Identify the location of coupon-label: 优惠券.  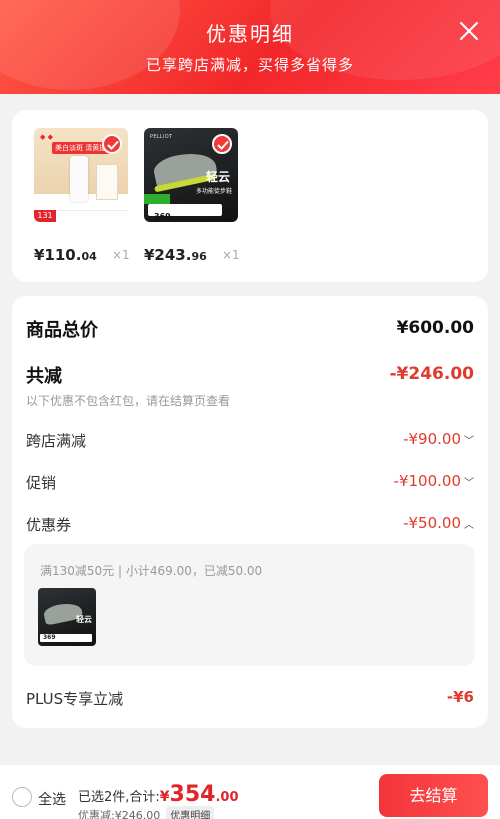
(49, 525).